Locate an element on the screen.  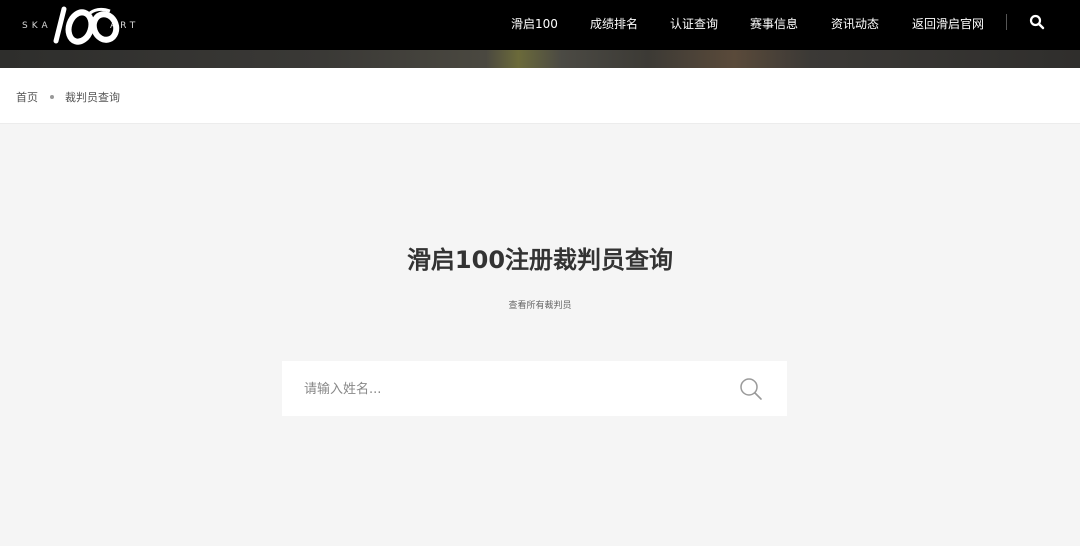
nav-divider is located at coordinates (1006, 22).